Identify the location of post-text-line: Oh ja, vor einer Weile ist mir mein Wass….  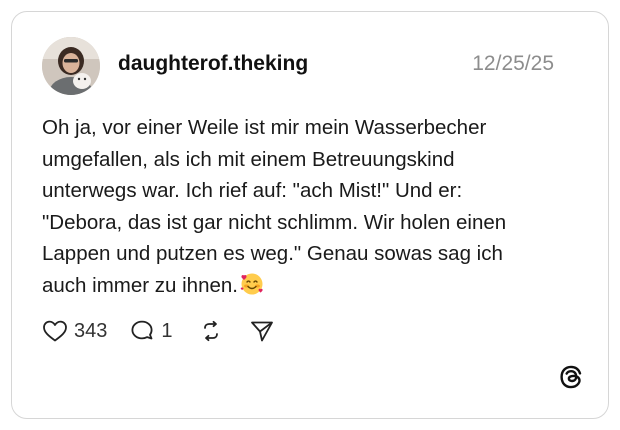
(264, 127).